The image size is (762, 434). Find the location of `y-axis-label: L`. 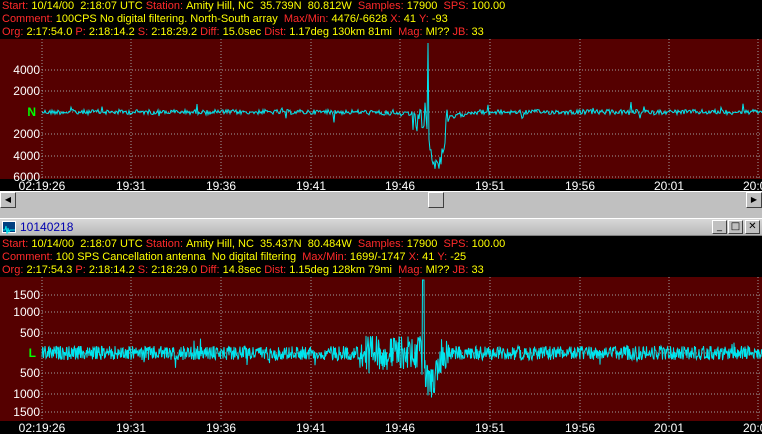

y-axis-label: L is located at coordinates (32, 353).